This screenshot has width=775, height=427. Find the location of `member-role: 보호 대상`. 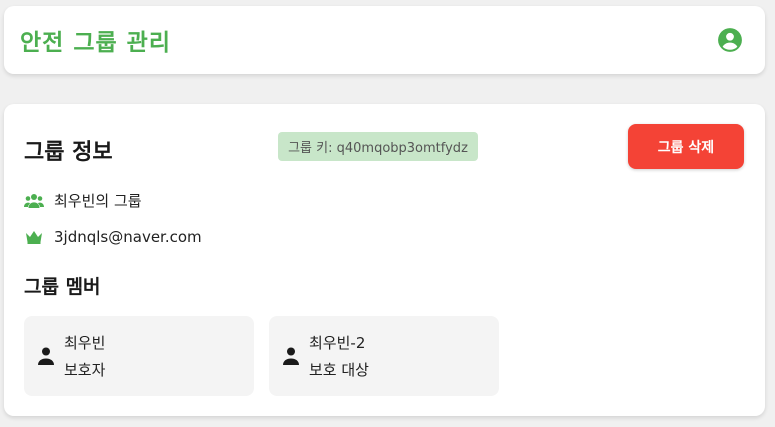

member-role: 보호 대상 is located at coordinates (339, 370).